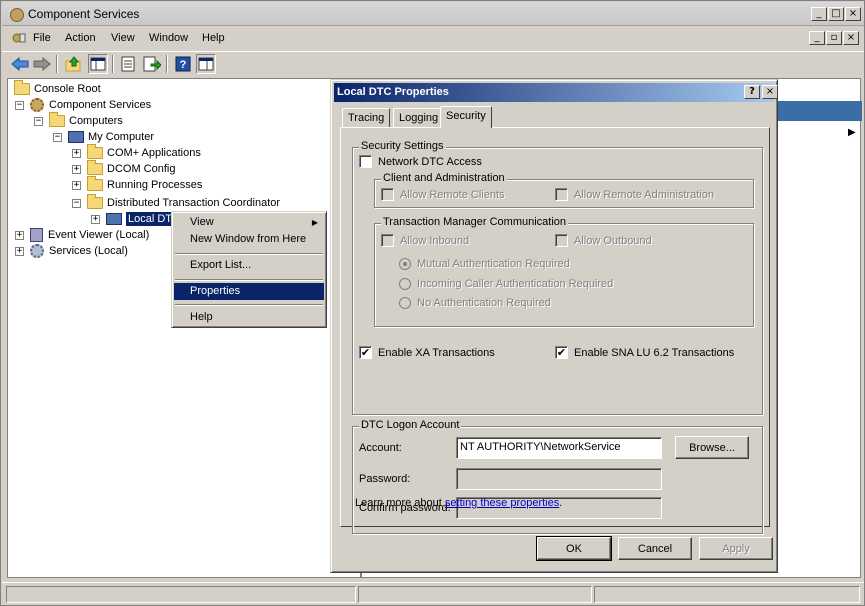  What do you see at coordinates (559, 448) in the screenshot?
I see `account-input: NT AUTHORITY\NetworkService` at bounding box center [559, 448].